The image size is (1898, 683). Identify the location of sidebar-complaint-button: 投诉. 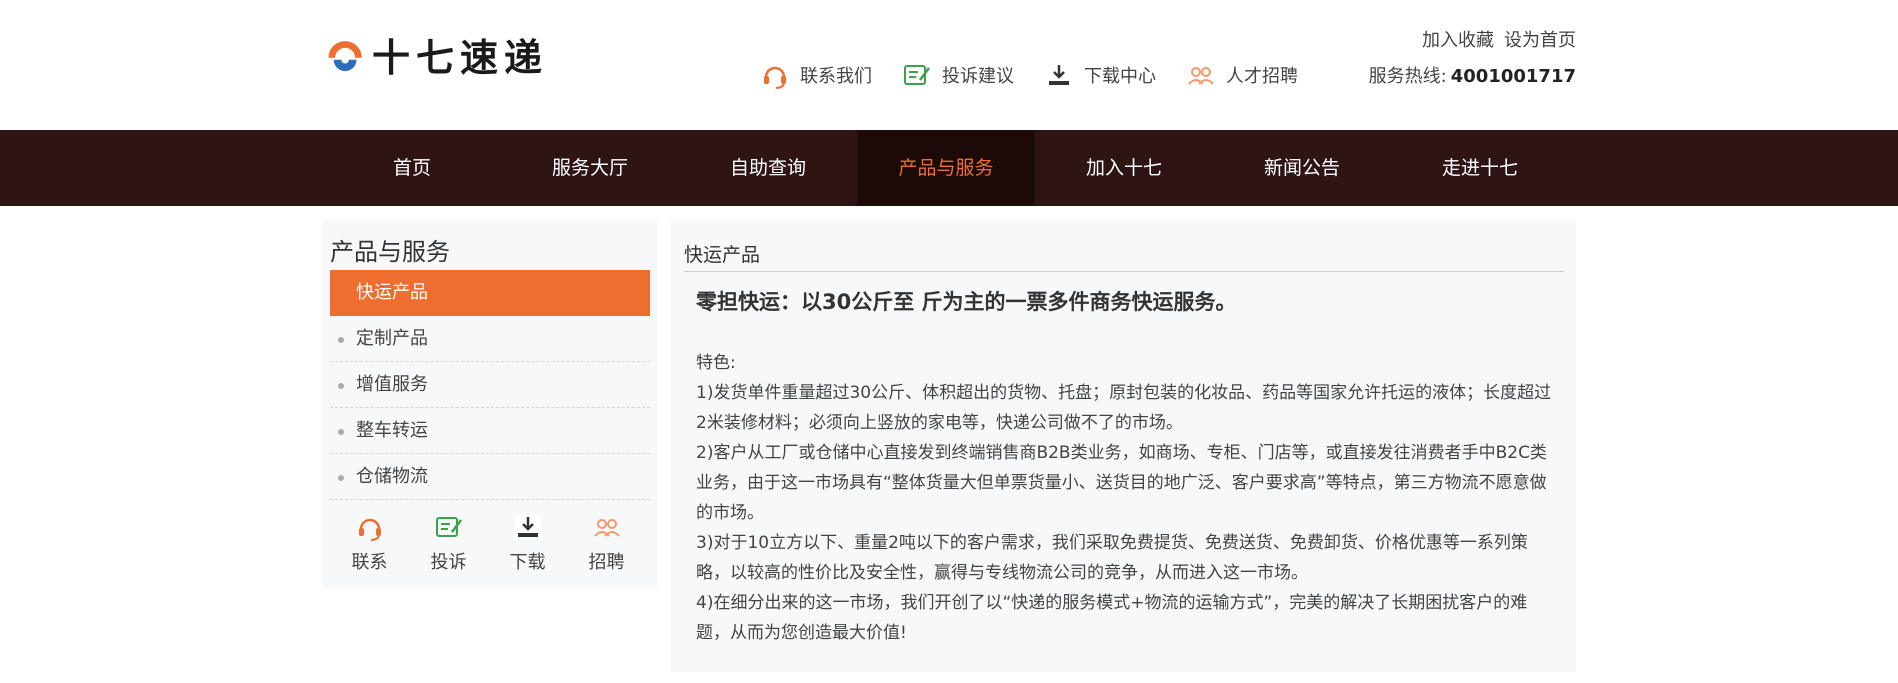
(448, 543).